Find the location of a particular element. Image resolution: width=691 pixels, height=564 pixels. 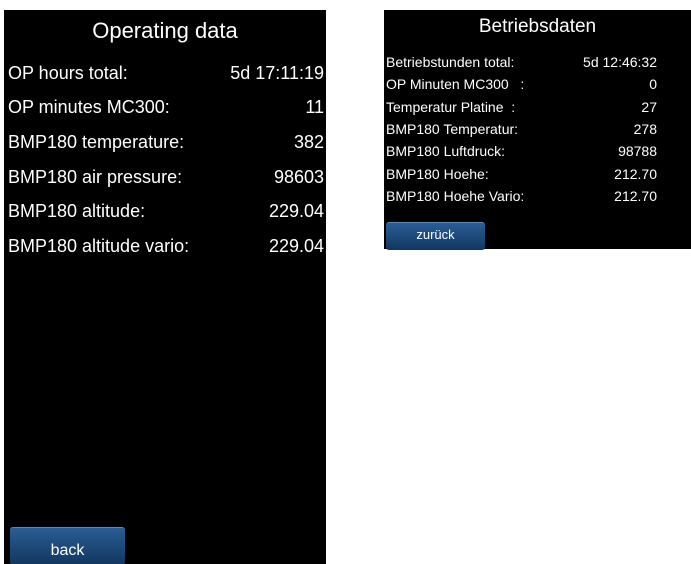

row-value: 382 is located at coordinates (308, 141).